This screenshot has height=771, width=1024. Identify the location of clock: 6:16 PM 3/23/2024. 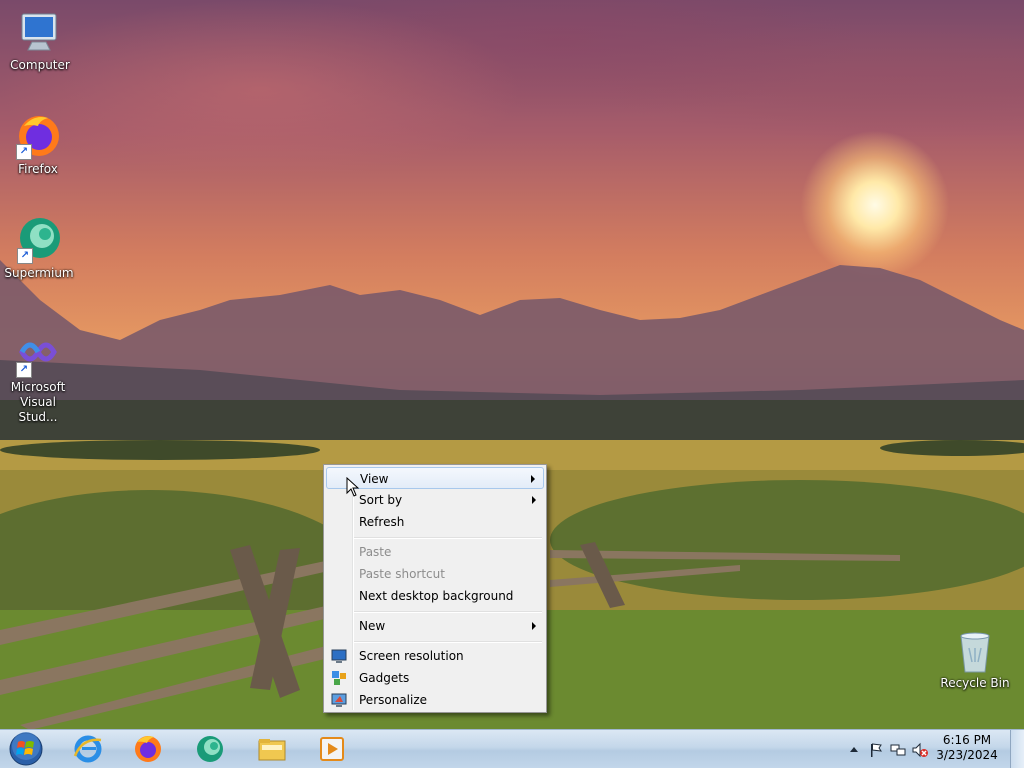
(967, 748).